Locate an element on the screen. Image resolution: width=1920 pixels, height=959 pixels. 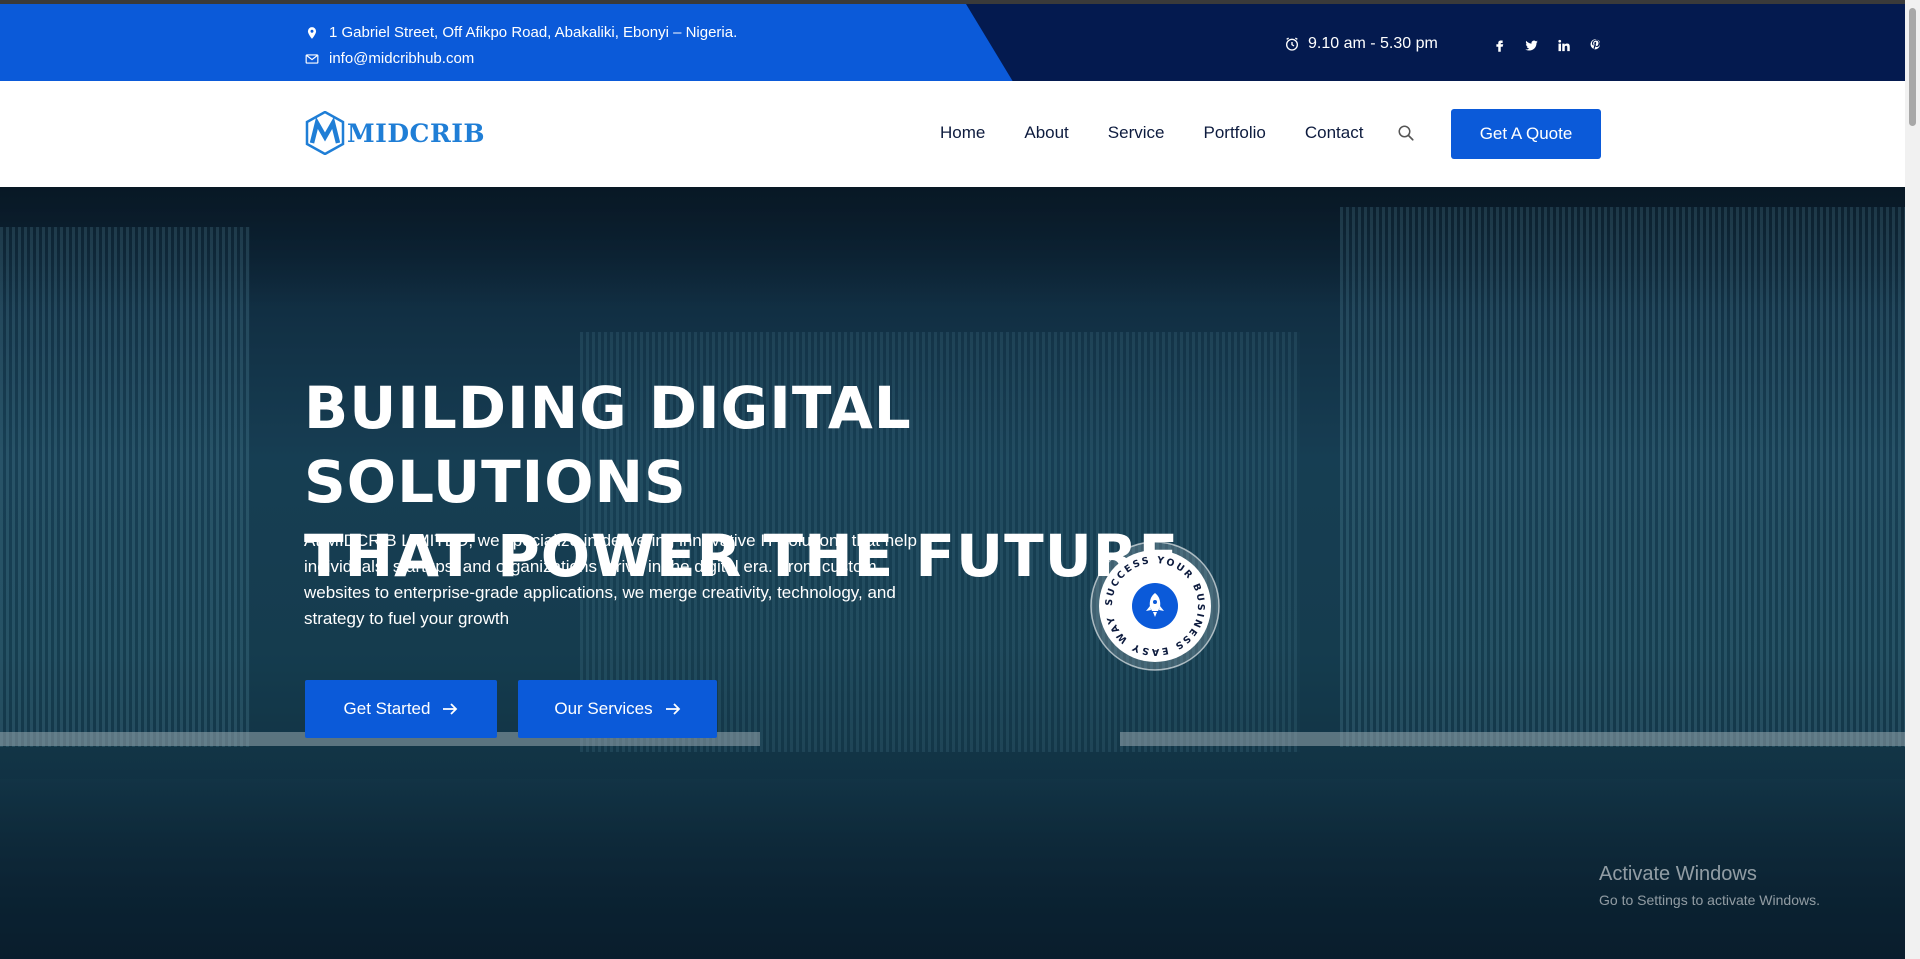
nav-home: Home is located at coordinates (962, 133).